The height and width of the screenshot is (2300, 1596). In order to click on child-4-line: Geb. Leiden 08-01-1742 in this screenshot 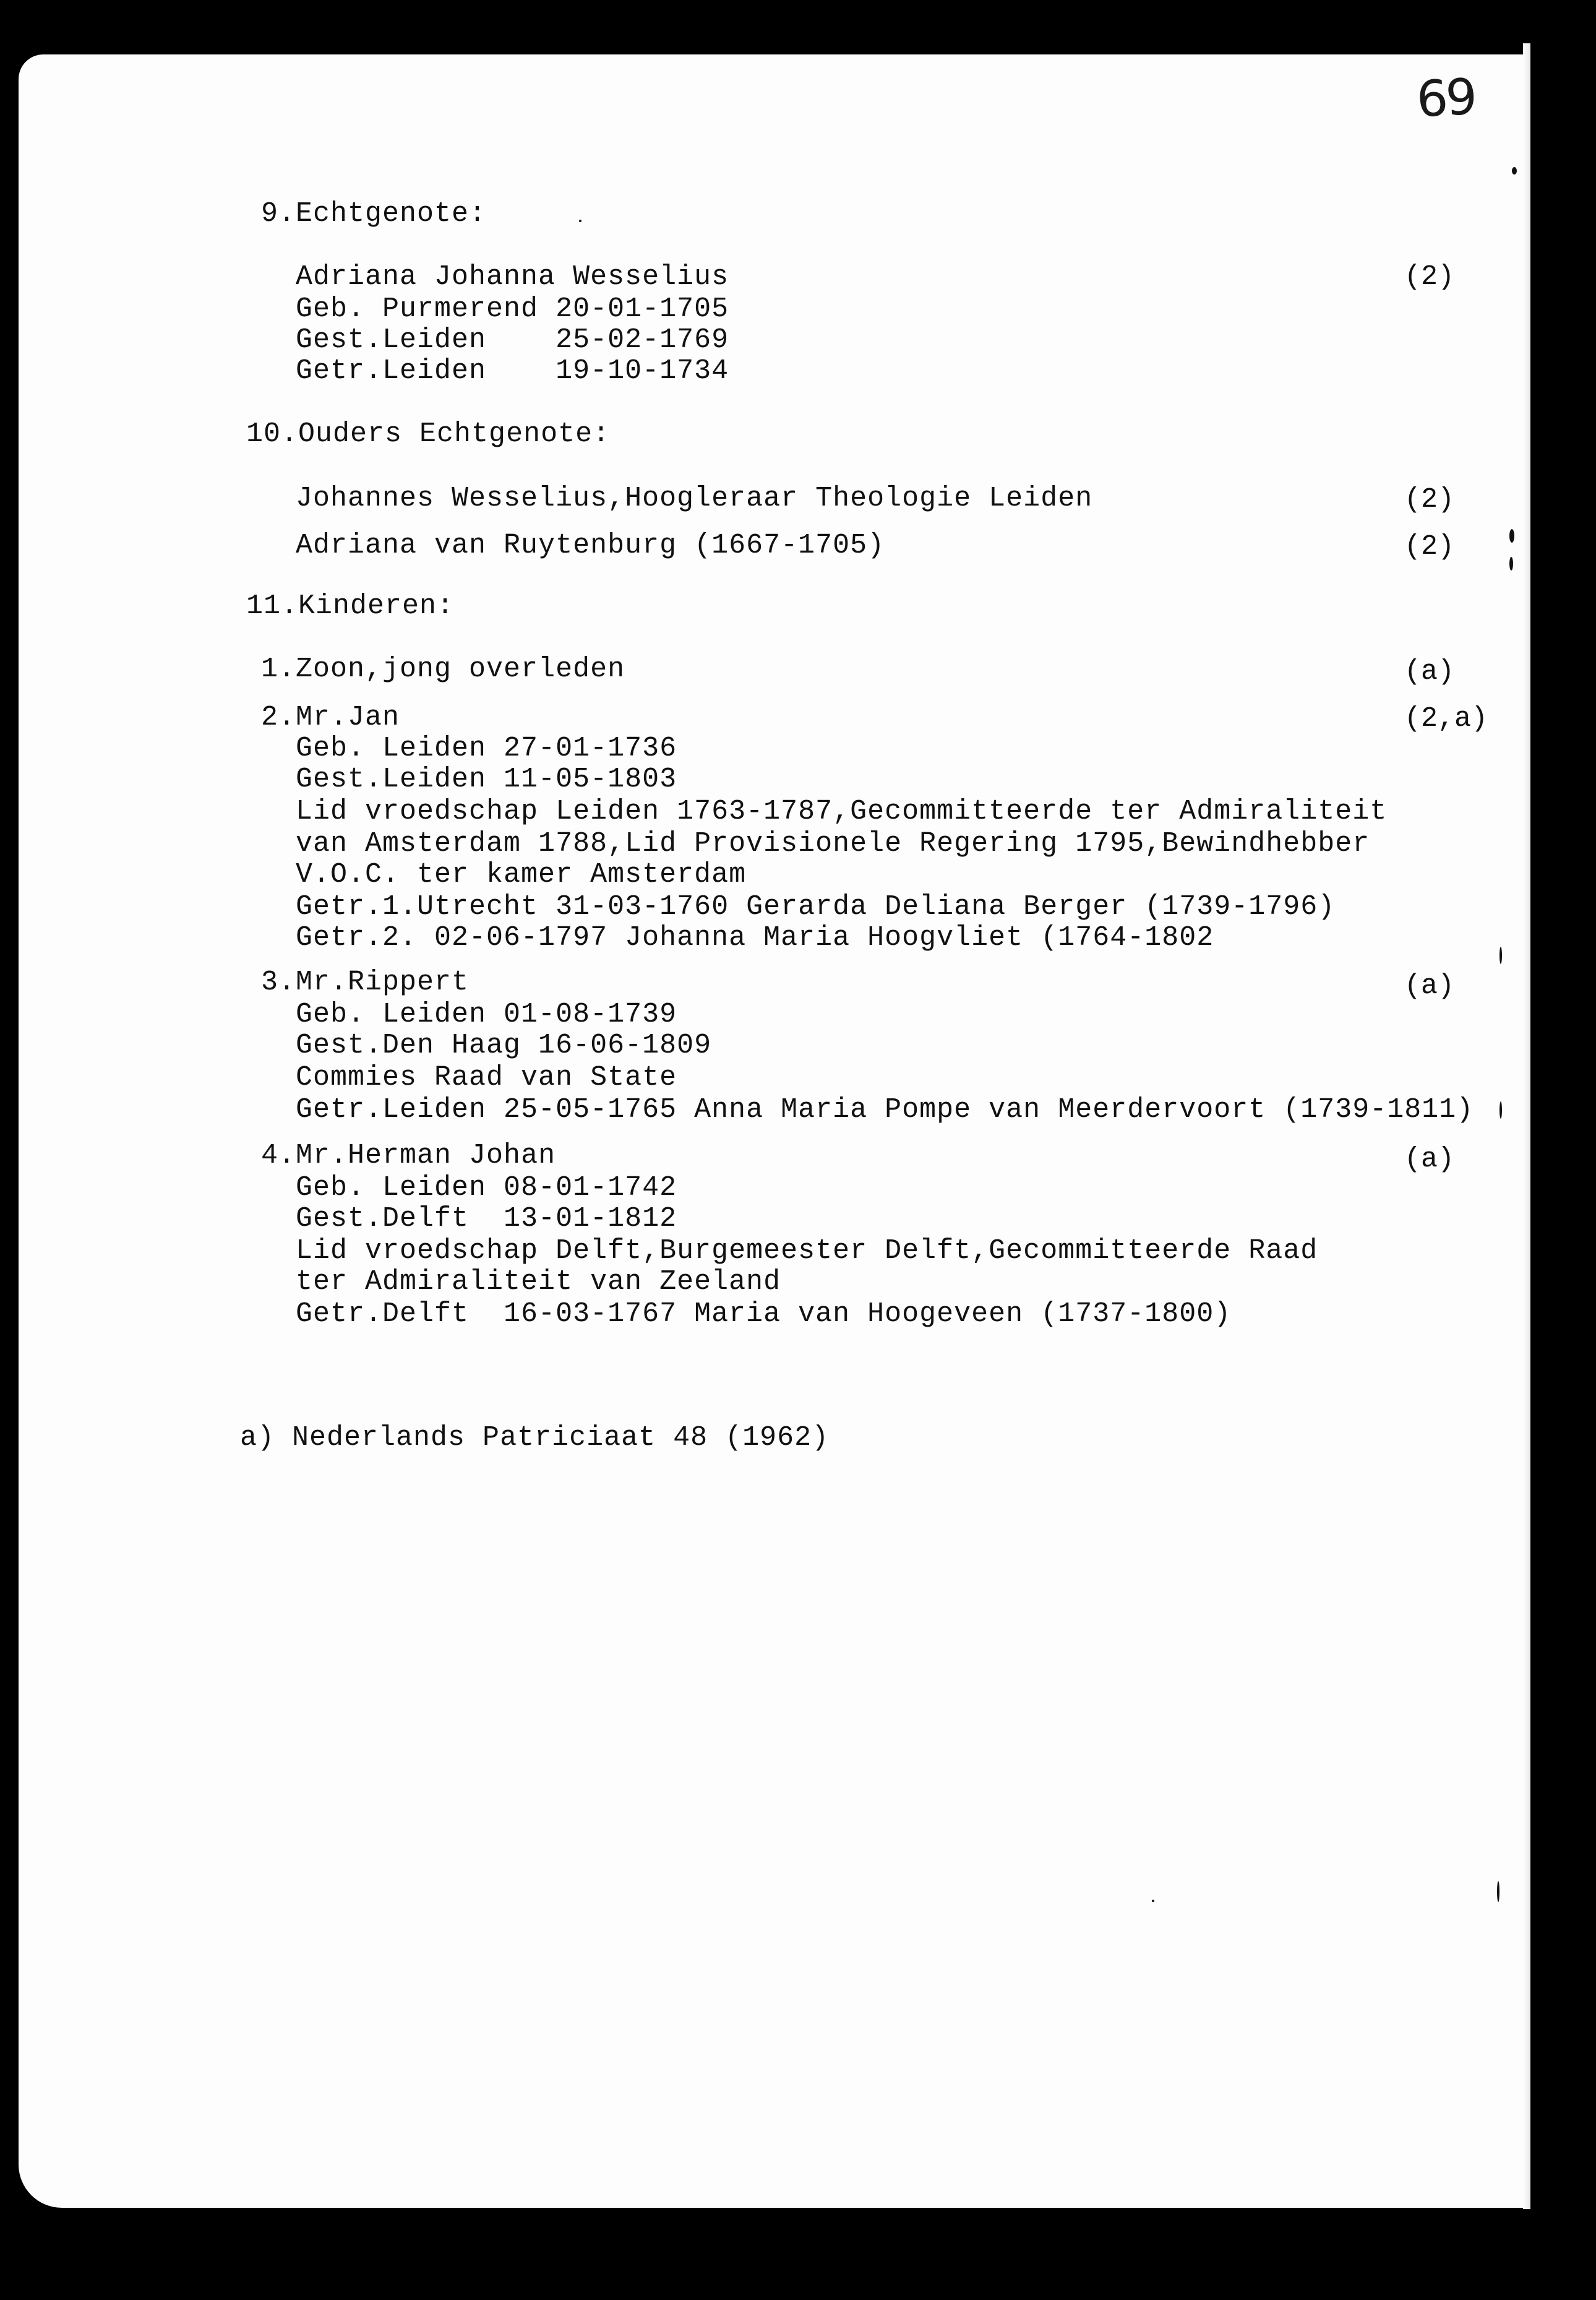, I will do `click(487, 1188)`.